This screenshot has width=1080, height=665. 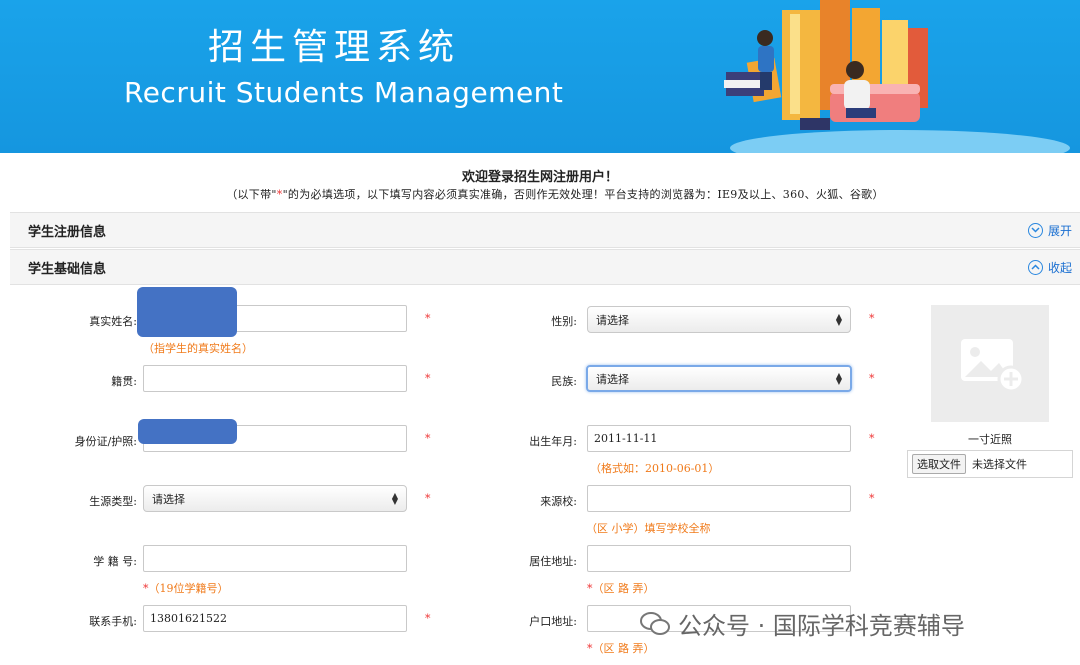 I want to click on collapse-label: 收起, so click(x=1059, y=267).